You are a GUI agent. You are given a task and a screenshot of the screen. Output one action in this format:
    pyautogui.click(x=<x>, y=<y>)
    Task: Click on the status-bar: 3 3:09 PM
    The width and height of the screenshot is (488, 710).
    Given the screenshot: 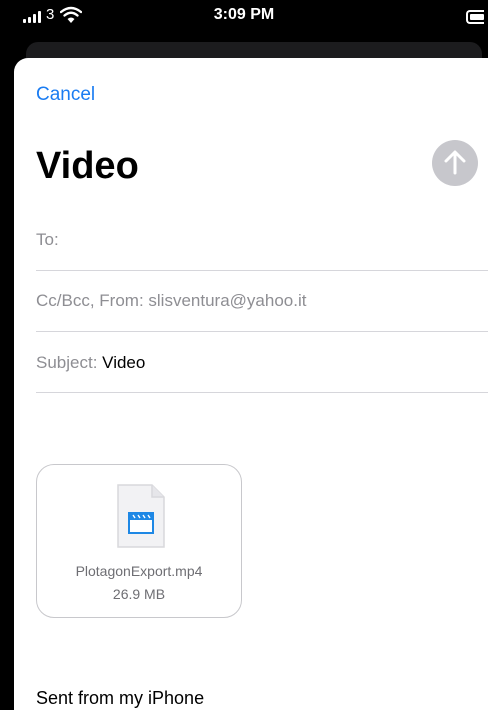 What is the action you would take?
    pyautogui.click(x=244, y=18)
    